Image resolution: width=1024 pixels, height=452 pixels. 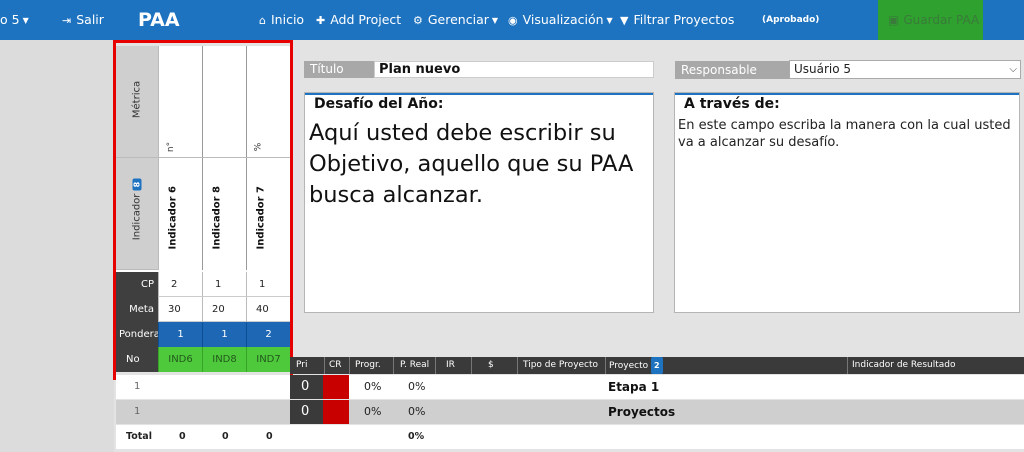 What do you see at coordinates (633, 387) in the screenshot?
I see `project-name: Etapa 1` at bounding box center [633, 387].